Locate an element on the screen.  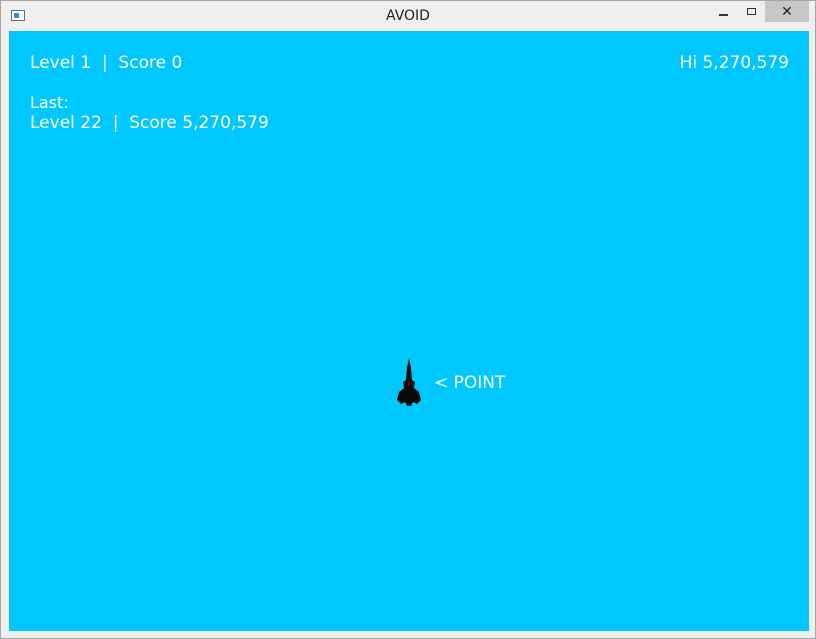
spaceship-icon is located at coordinates (409, 382).